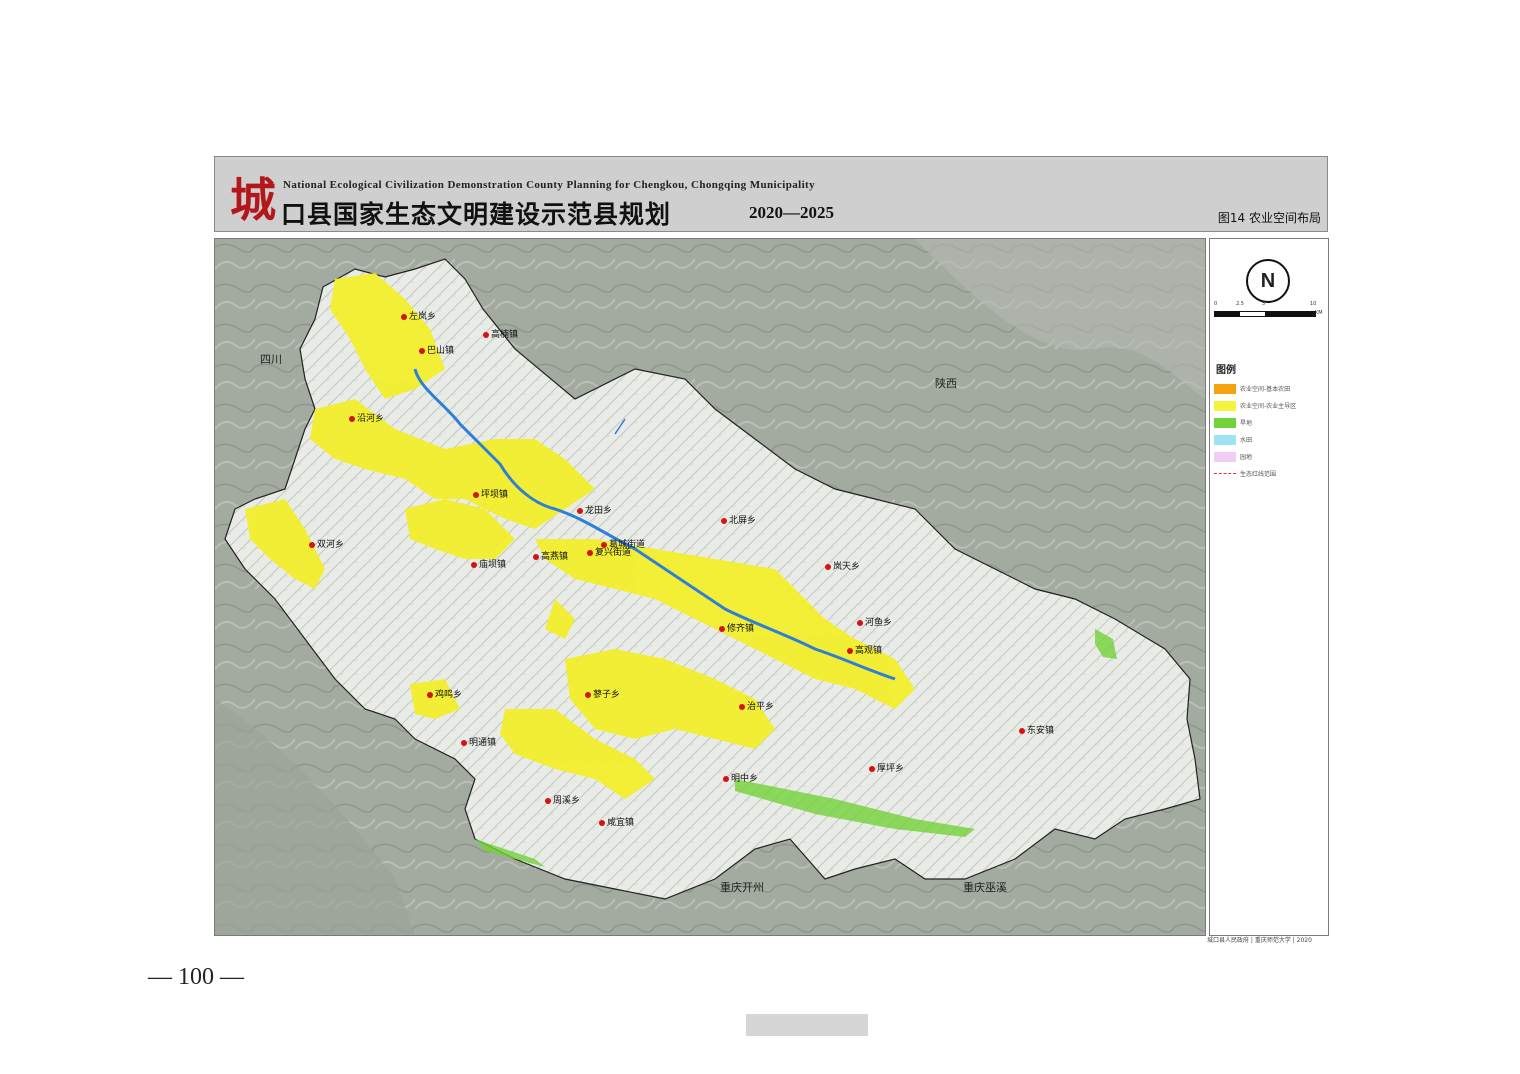 This screenshot has width=1520, height=1074. Describe the element at coordinates (271, 359) in the screenshot. I see `region-sichuan: 四川` at that location.